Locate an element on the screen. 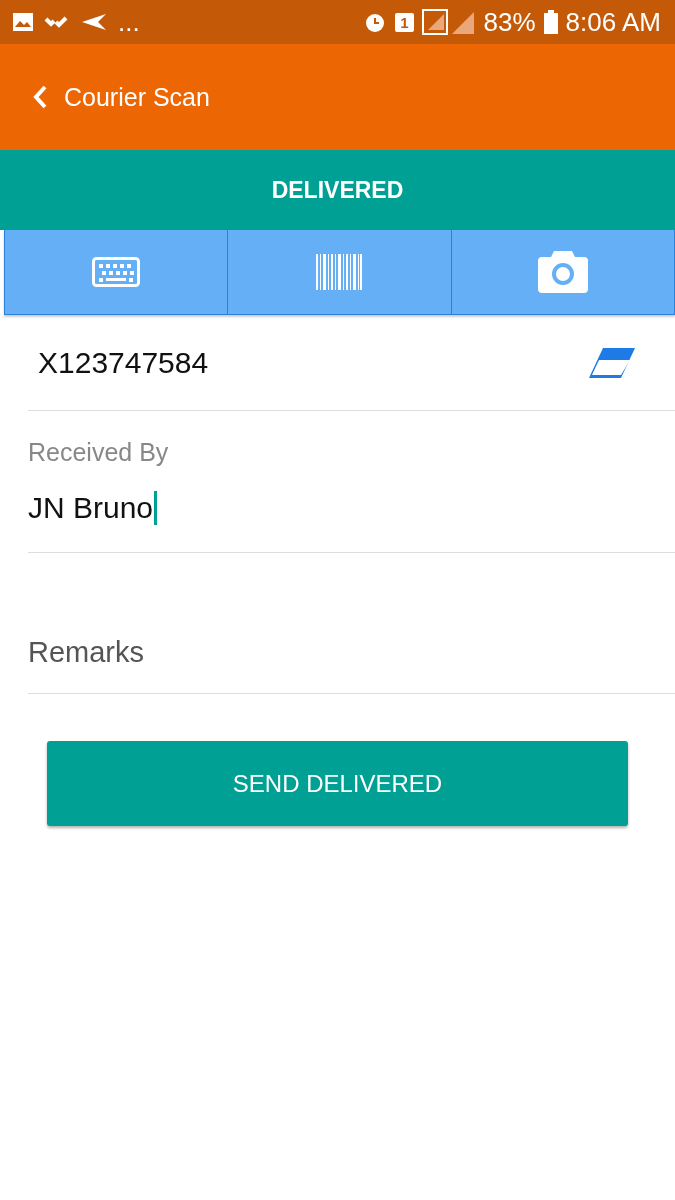 This screenshot has width=675, height=1200. camera-icon is located at coordinates (562, 272).